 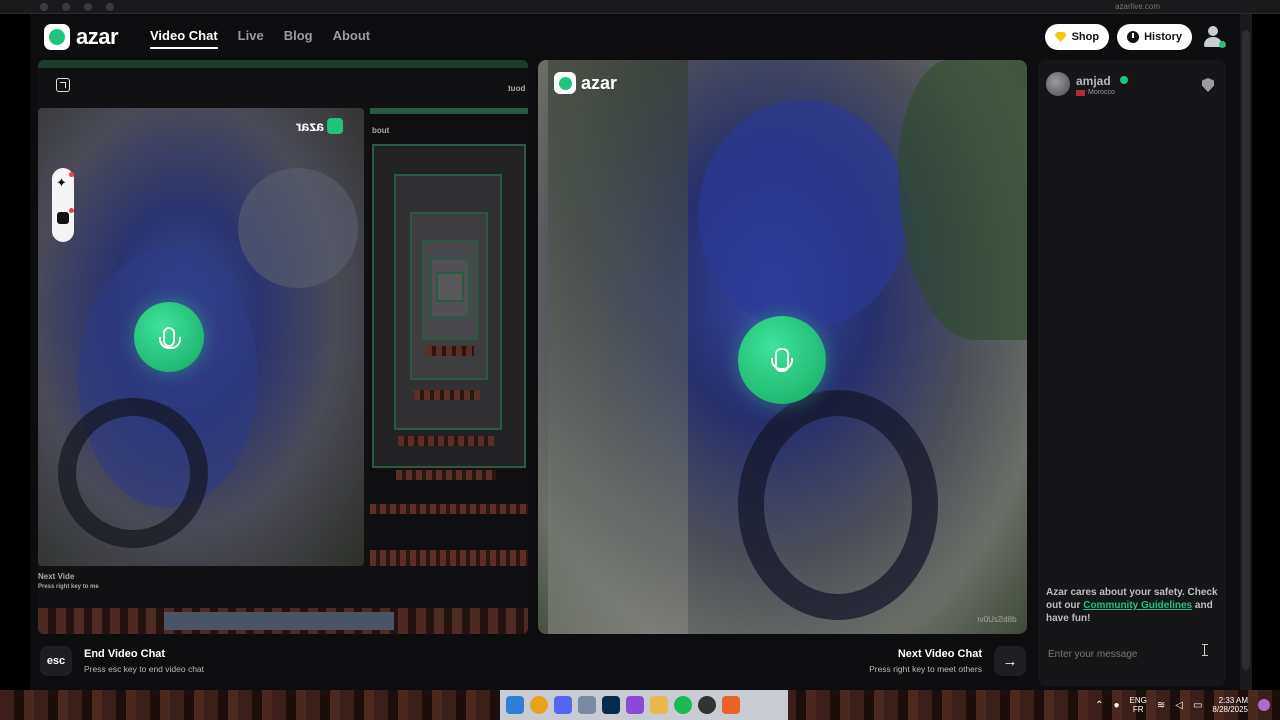 What do you see at coordinates (88, 7) in the screenshot?
I see `browser-reload-icon` at bounding box center [88, 7].